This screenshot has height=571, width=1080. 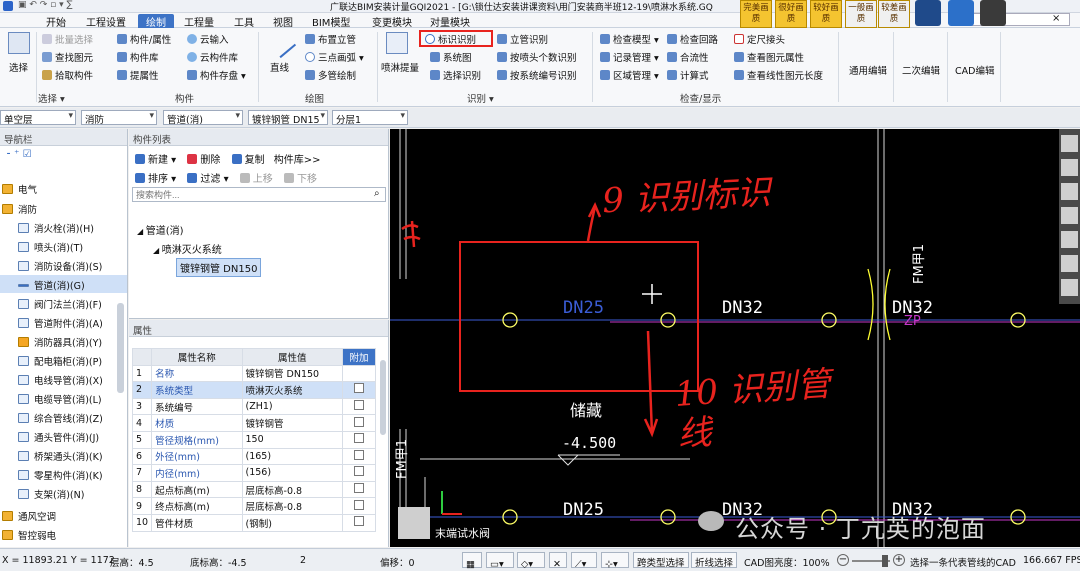 I want to click on menu-project-settings: 工程设置, so click(x=106, y=21).